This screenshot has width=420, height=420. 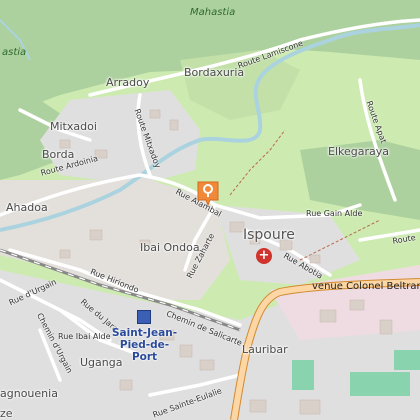 I want to click on place-ibai-ondoa: Ibai Ondoa, so click(x=170, y=247).